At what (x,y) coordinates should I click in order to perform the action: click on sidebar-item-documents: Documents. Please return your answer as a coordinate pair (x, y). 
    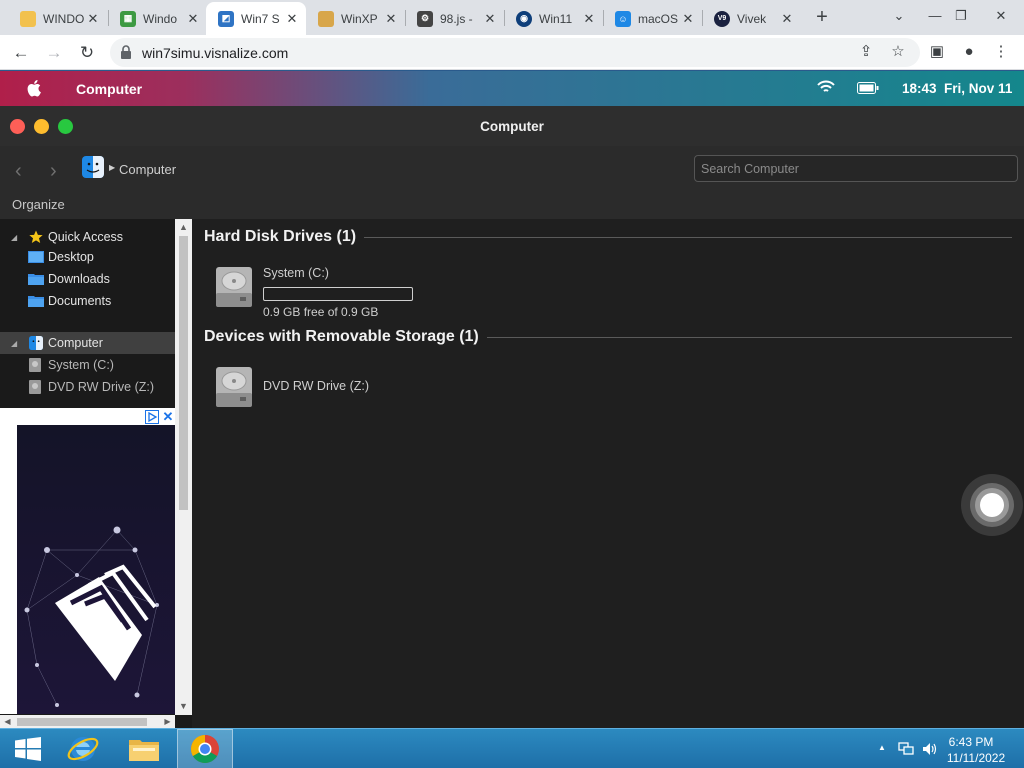
    Looking at the image, I should click on (87, 301).